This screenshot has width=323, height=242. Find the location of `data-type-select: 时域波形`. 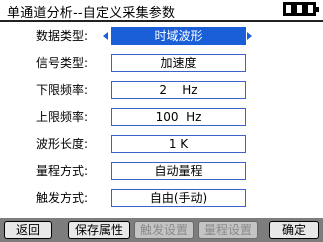

data-type-select: 时域波形 is located at coordinates (178, 36).